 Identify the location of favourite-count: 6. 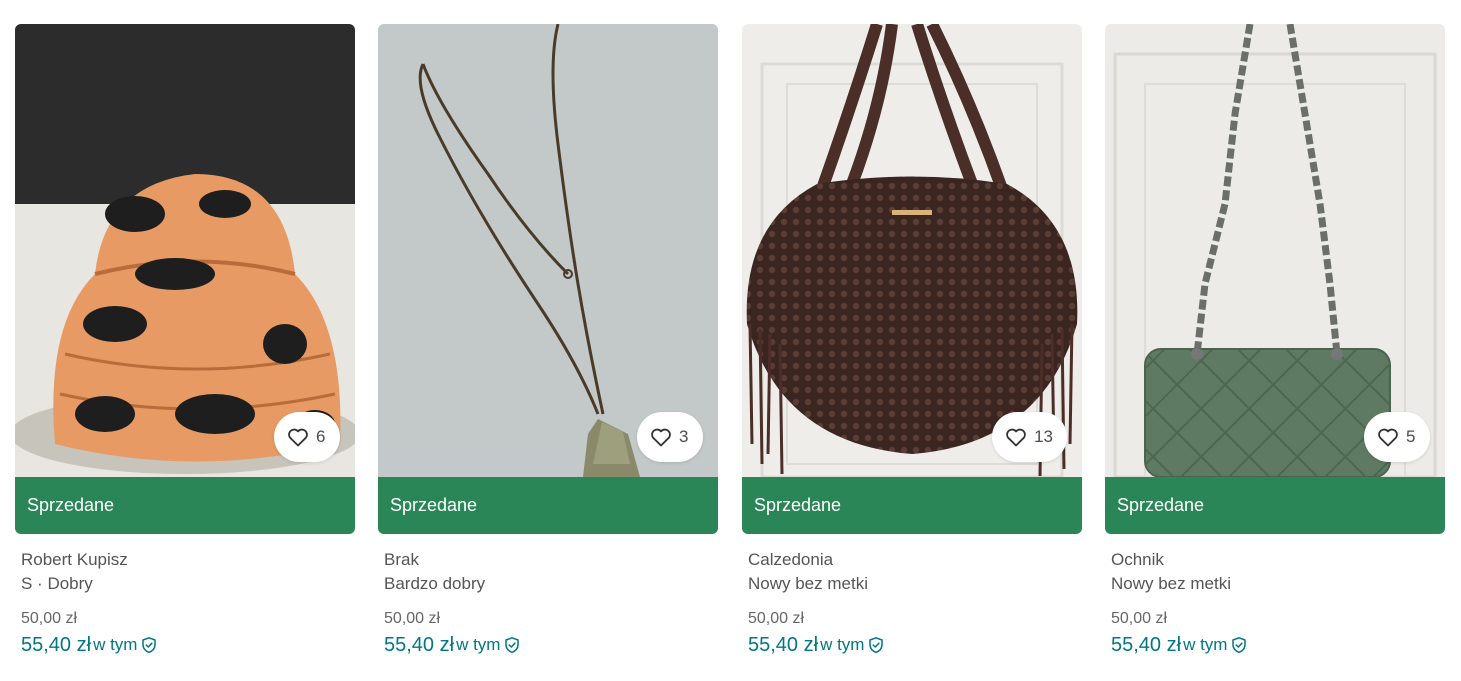
(321, 436).